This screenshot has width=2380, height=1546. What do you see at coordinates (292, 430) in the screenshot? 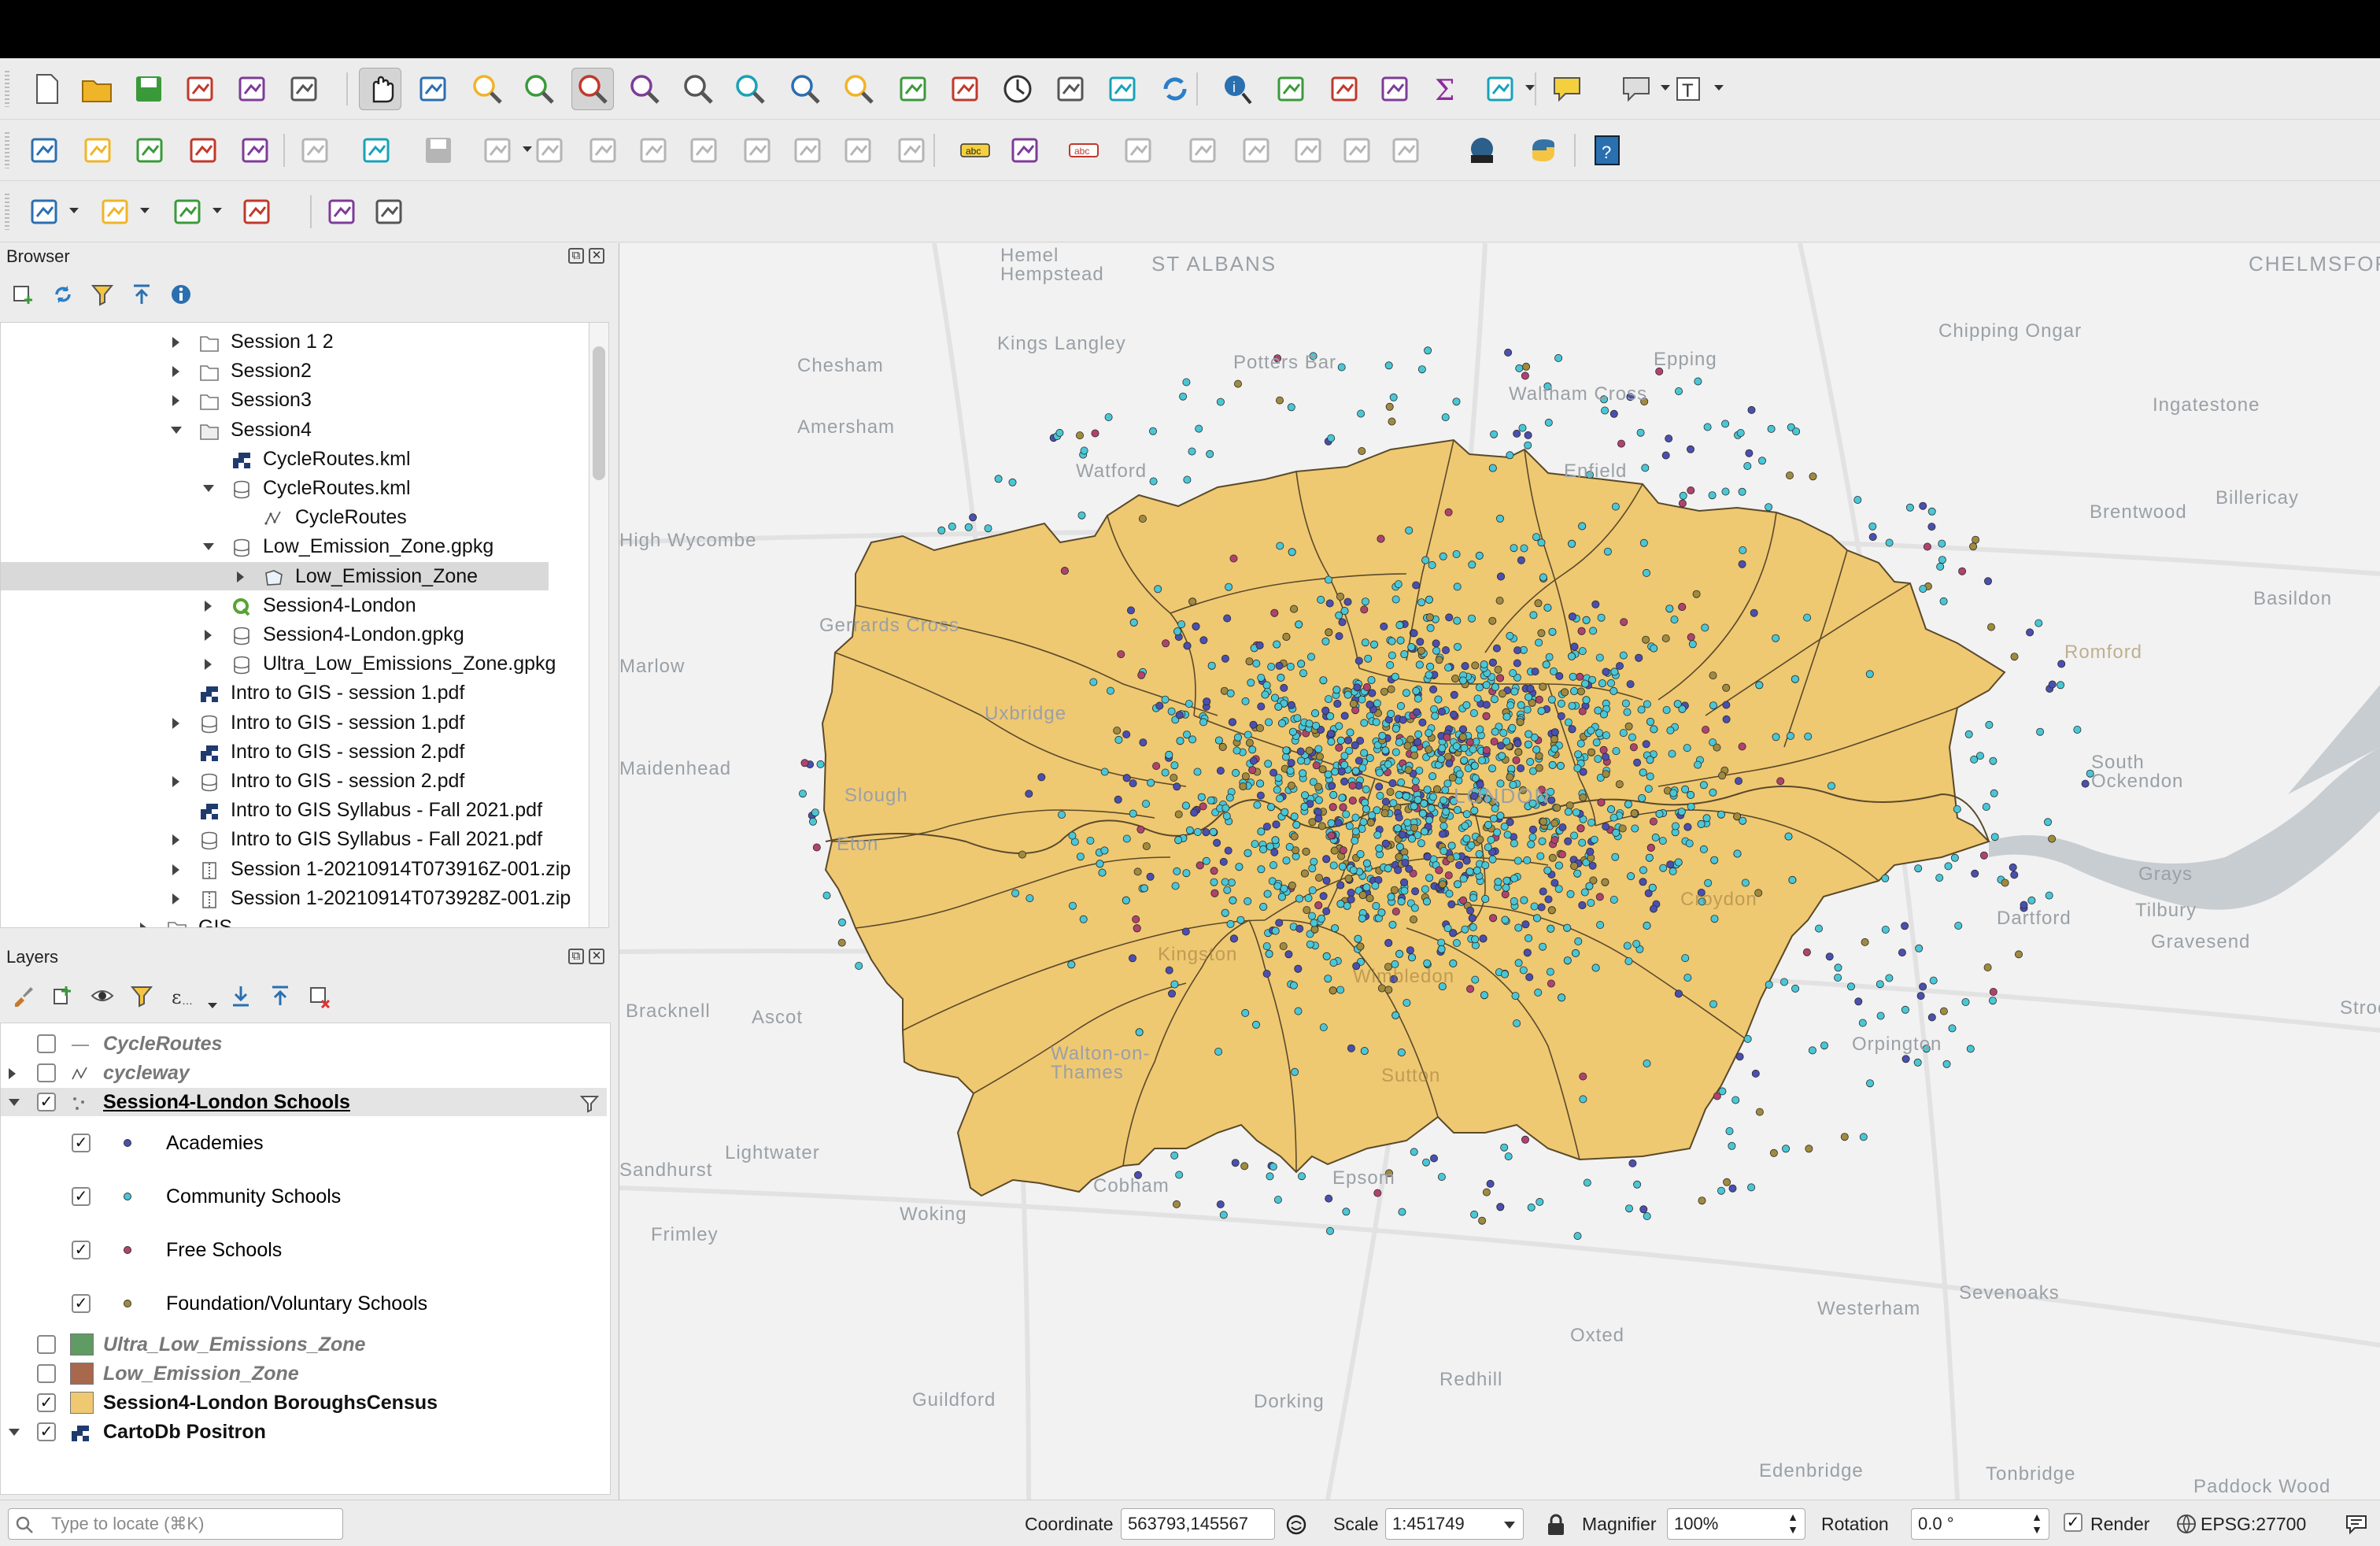
I see `browser-item: Session4` at bounding box center [292, 430].